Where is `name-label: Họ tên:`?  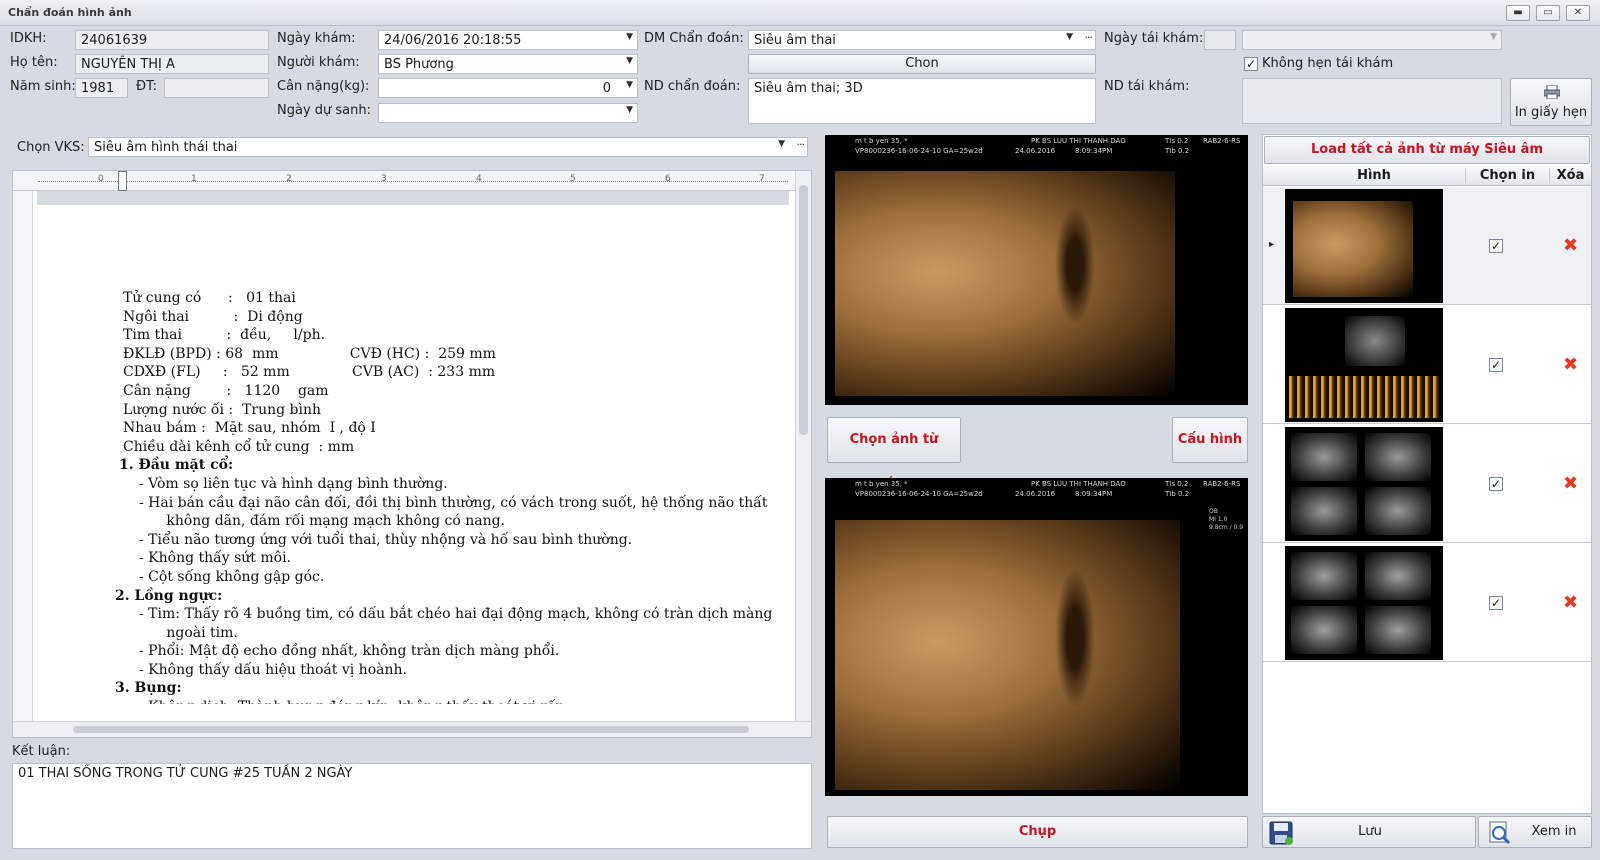 name-label: Họ tên: is located at coordinates (34, 62).